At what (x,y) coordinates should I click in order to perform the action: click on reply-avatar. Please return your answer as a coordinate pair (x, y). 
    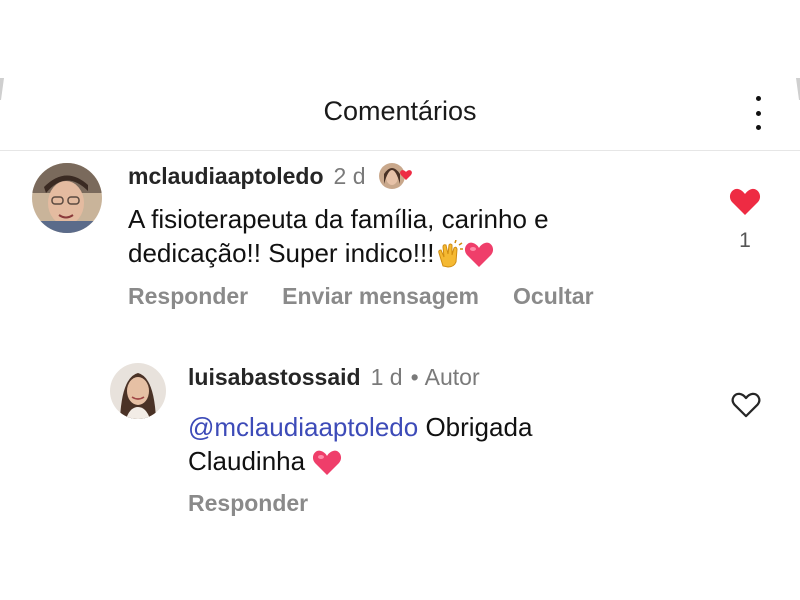
    Looking at the image, I should click on (138, 391).